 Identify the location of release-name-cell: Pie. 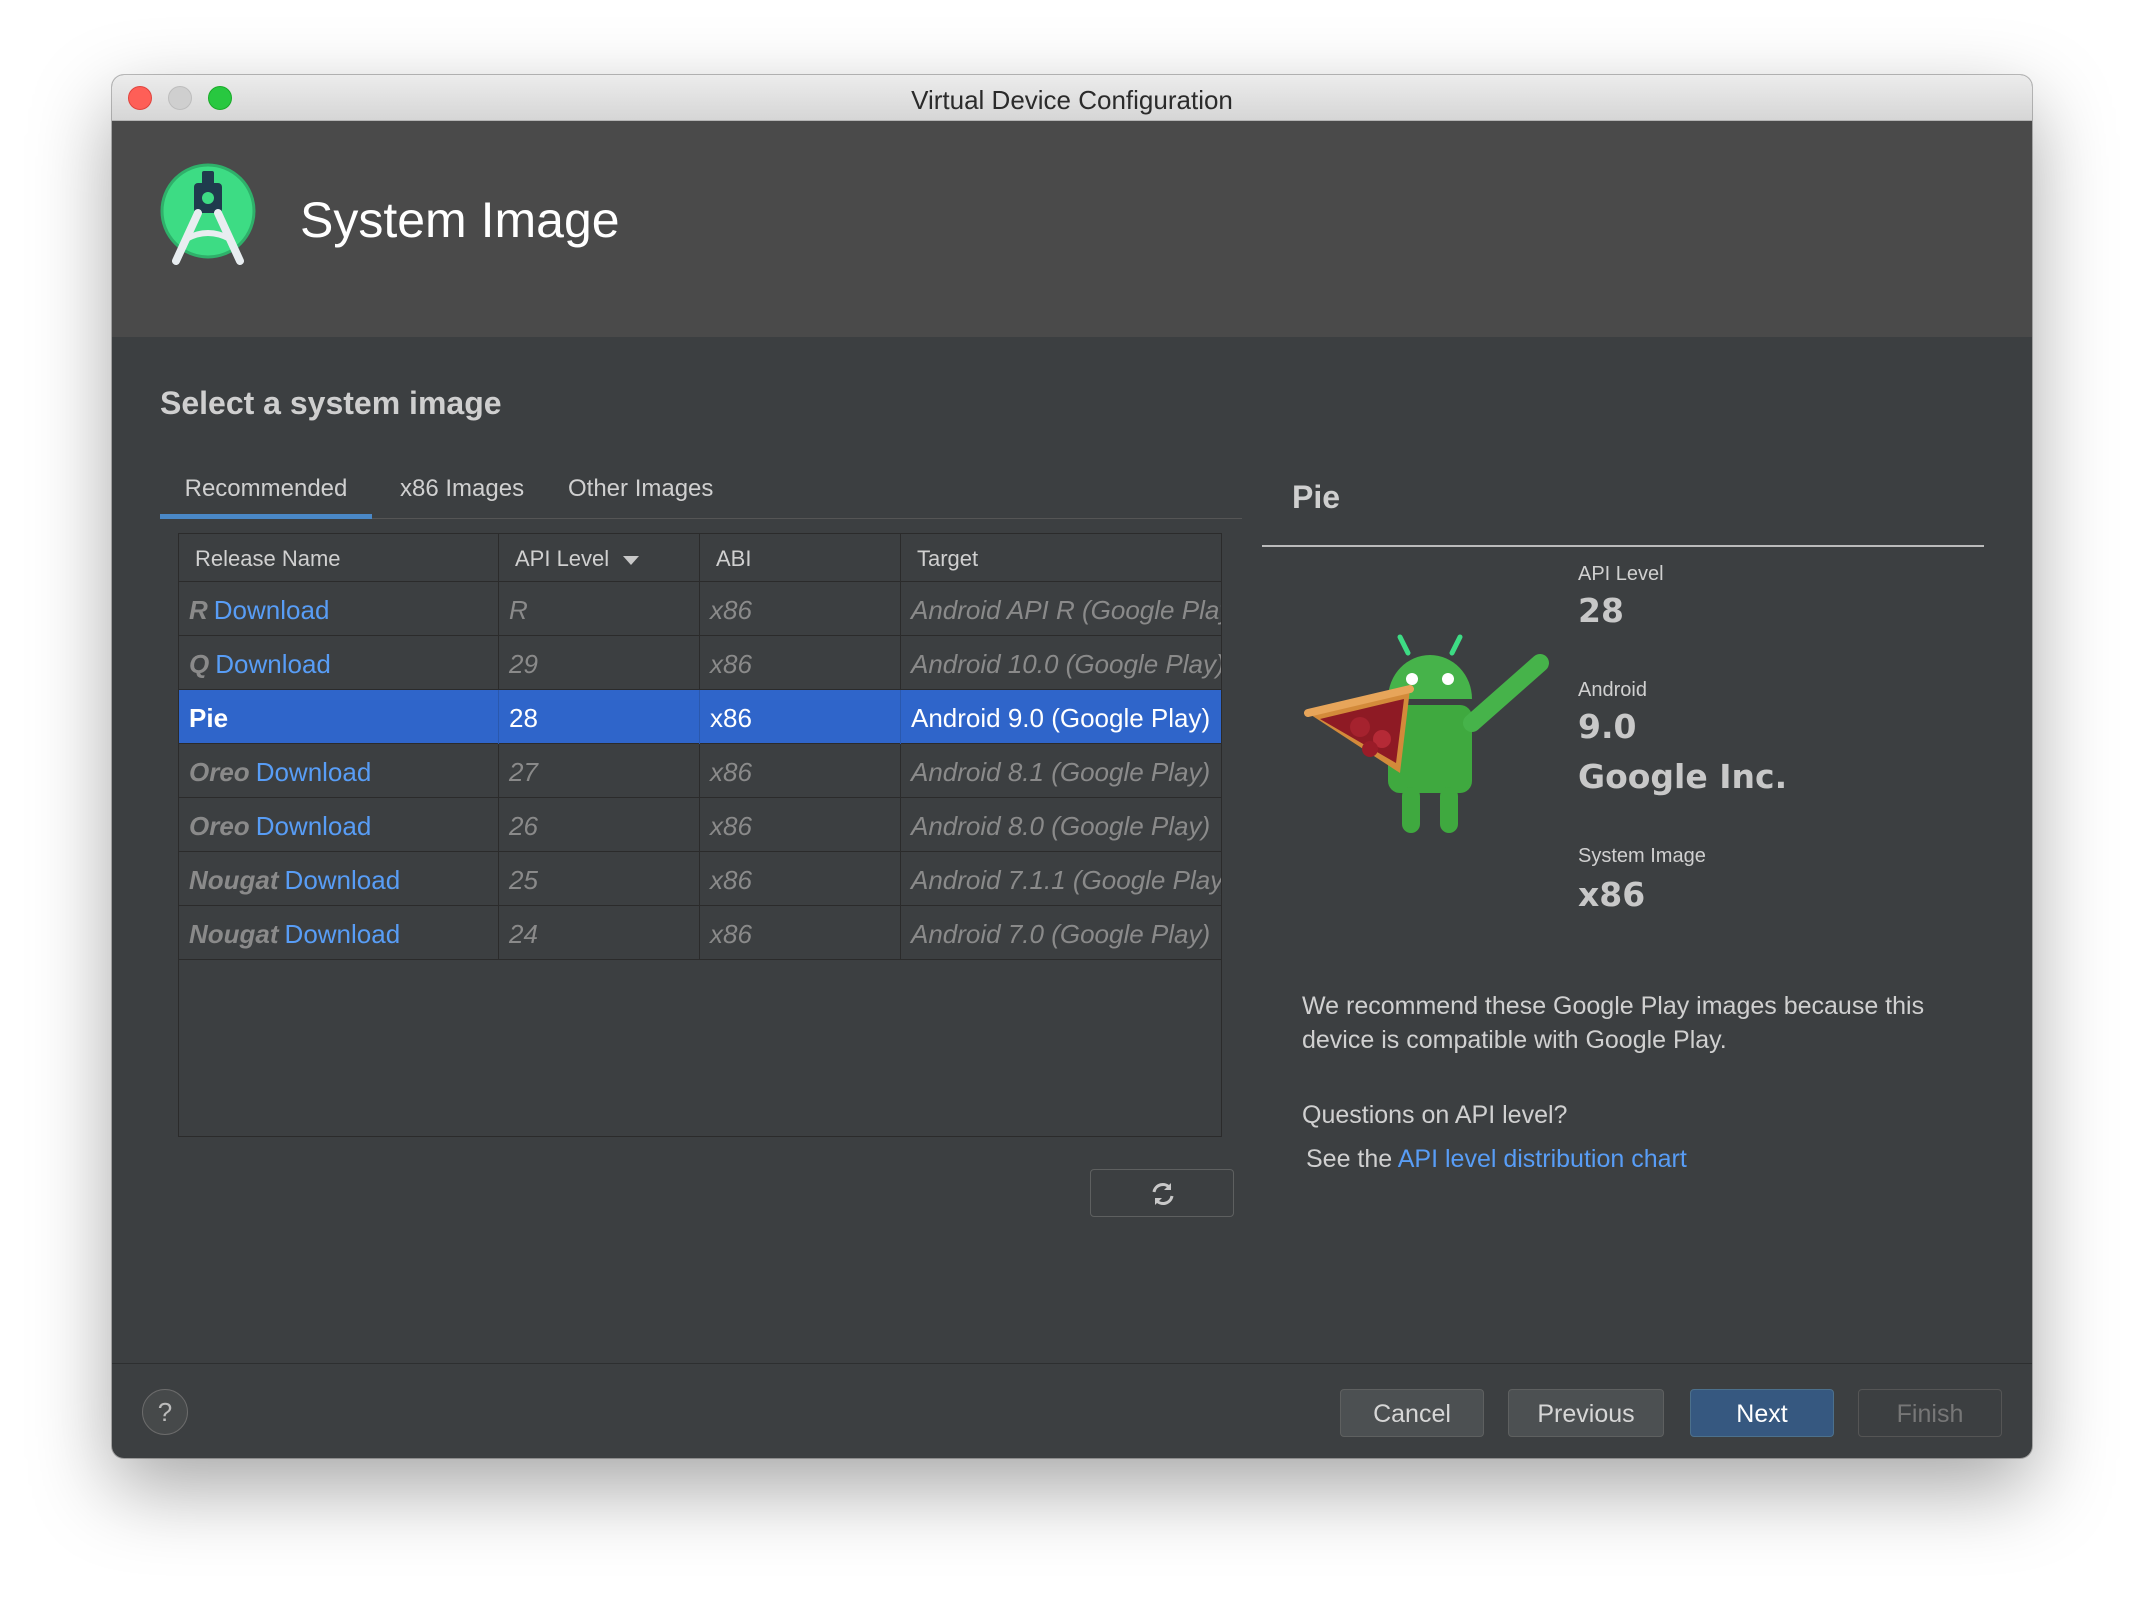
(339, 717).